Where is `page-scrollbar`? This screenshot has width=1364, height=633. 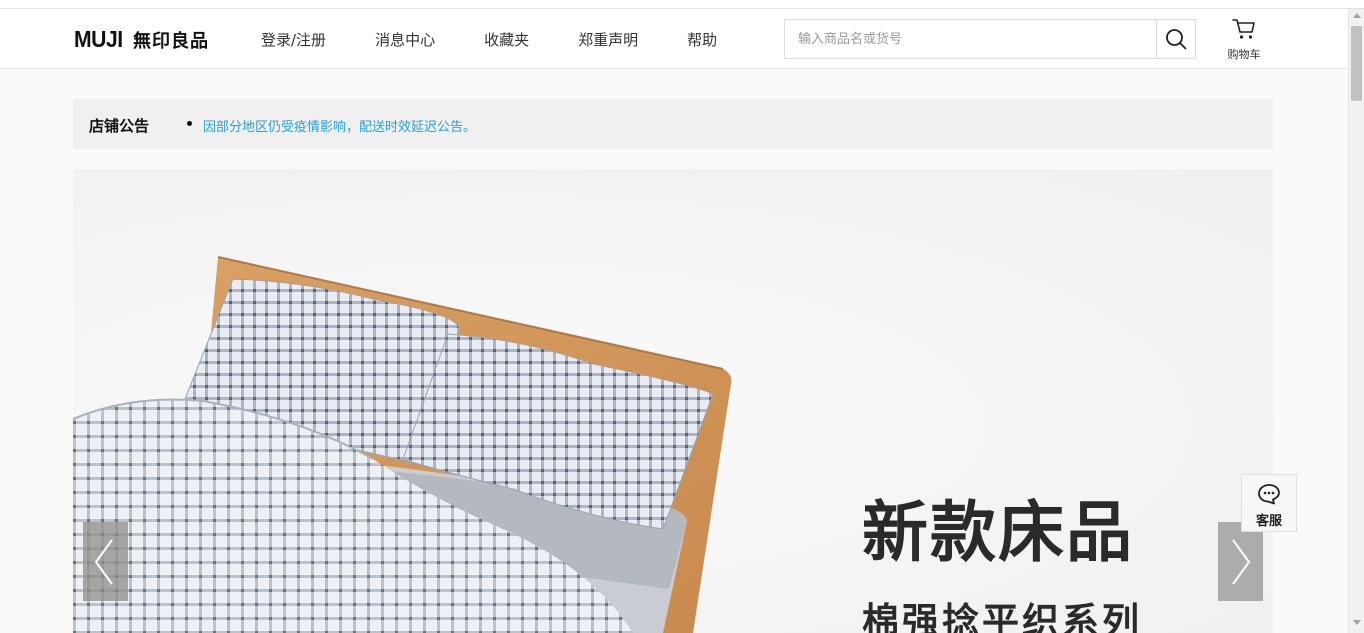 page-scrollbar is located at coordinates (1356, 321).